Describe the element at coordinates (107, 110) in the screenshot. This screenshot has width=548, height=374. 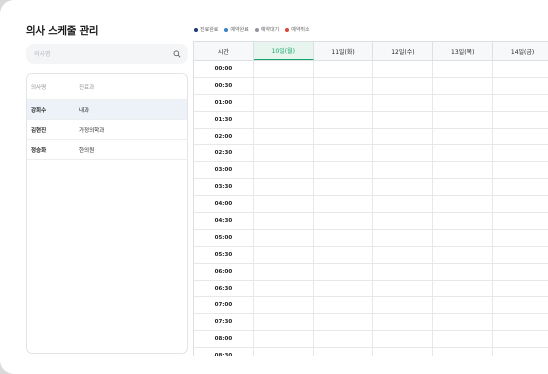
I see `doctor-row-selected: 강희수 내과` at that location.